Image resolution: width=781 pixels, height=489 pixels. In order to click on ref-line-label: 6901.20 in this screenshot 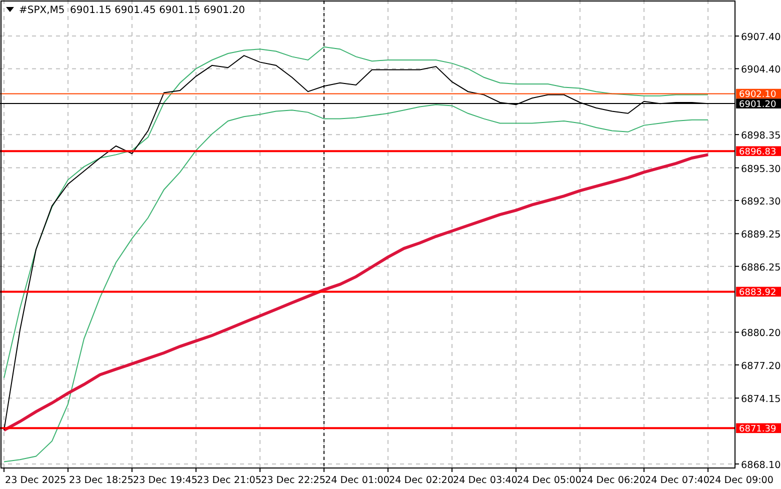, I will do `click(757, 105)`.